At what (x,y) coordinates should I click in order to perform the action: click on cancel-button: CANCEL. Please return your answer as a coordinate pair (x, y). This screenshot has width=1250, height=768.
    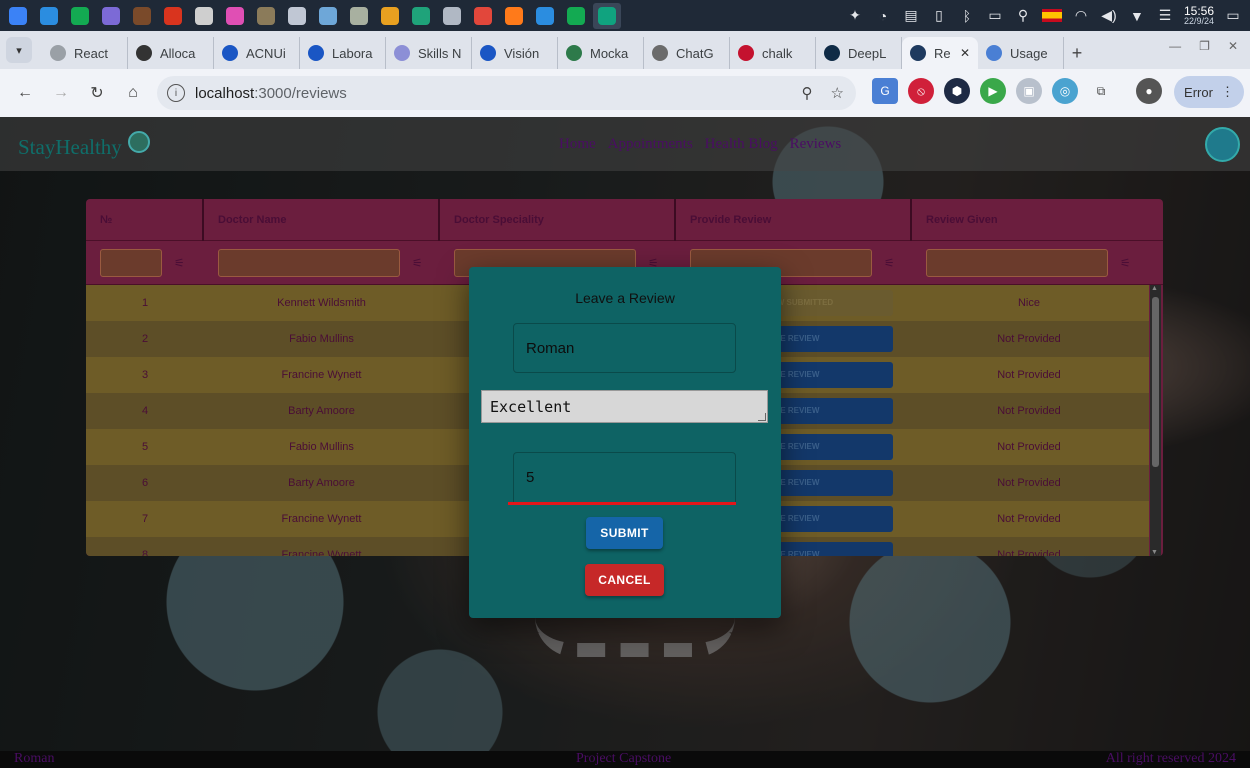
    Looking at the image, I should click on (624, 580).